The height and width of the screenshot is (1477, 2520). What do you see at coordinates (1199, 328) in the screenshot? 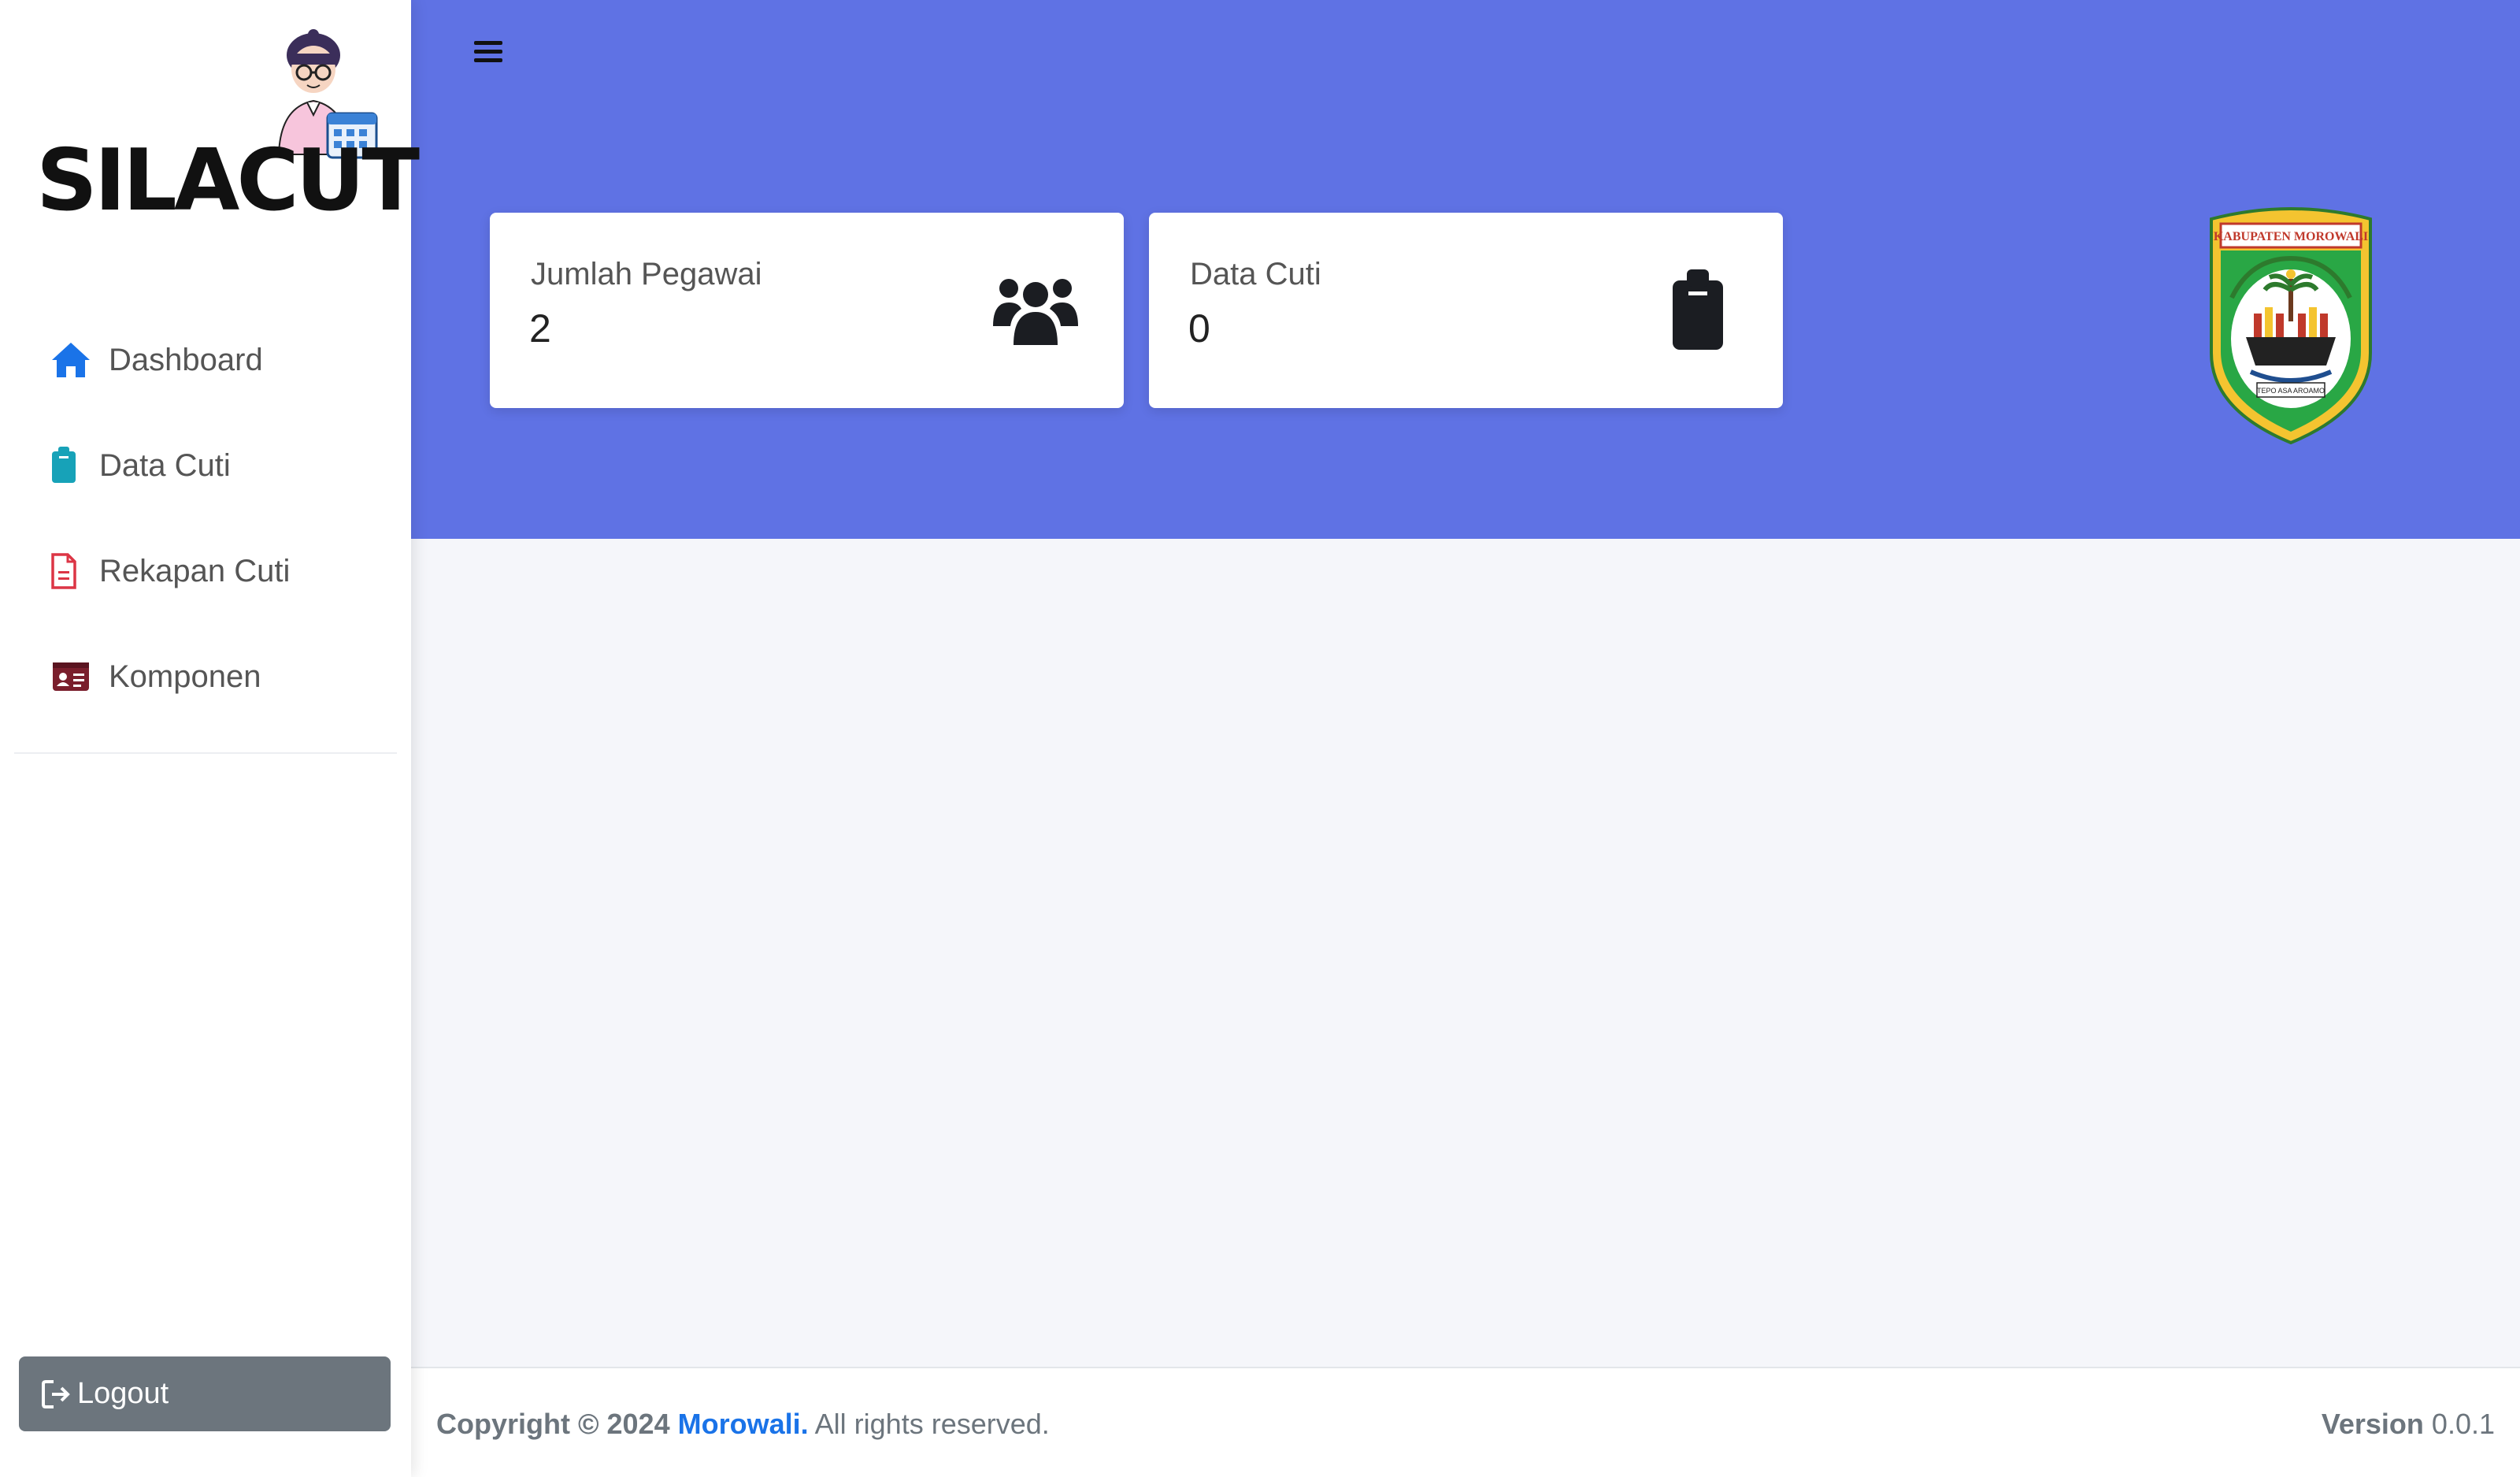
I see `stat-card-value: 0` at bounding box center [1199, 328].